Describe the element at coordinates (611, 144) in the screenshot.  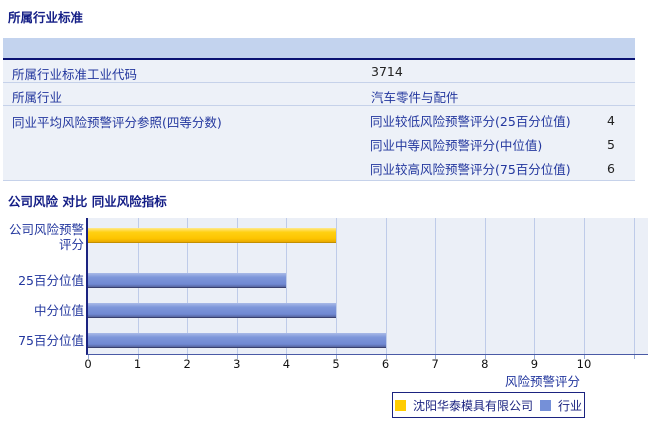
I see `subrow-value: 5` at that location.